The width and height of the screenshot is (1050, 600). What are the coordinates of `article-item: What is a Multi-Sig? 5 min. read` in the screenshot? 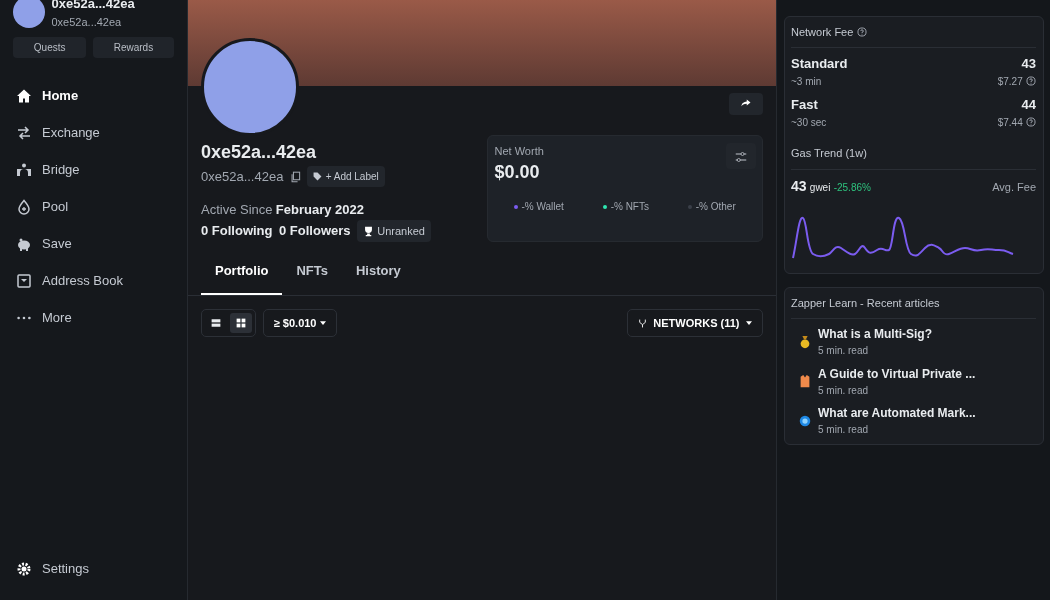 It's located at (913, 341).